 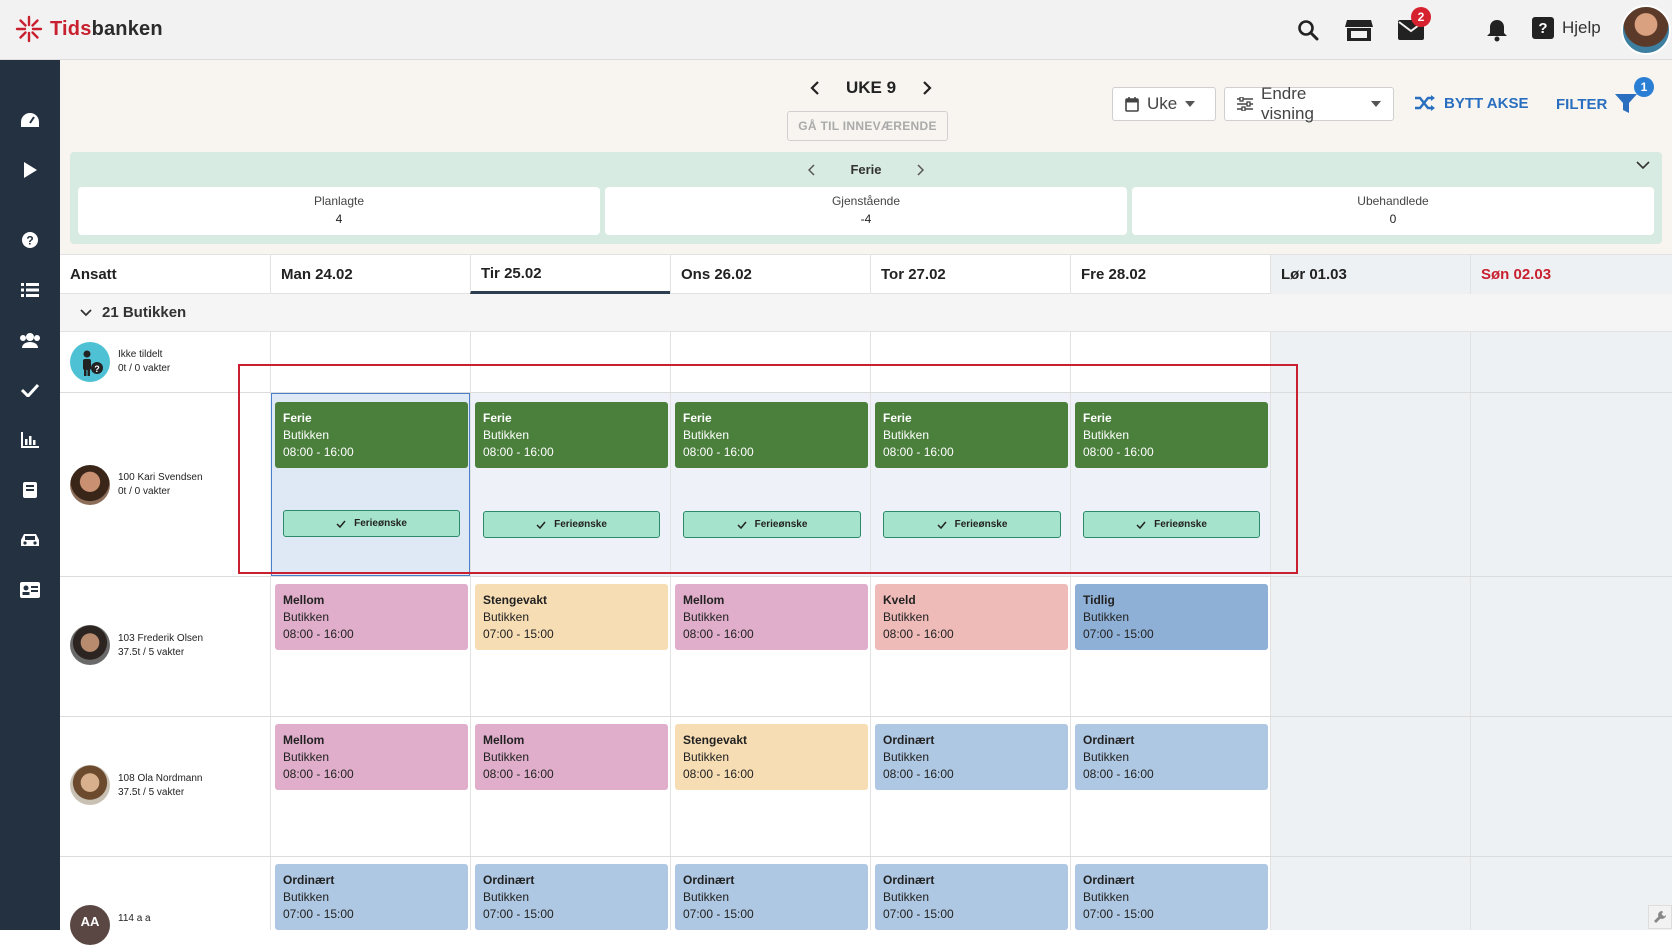 What do you see at coordinates (165, 646) in the screenshot?
I see `employee-cell: 103 Frederik Olsen 37.5t / 5 vakter` at bounding box center [165, 646].